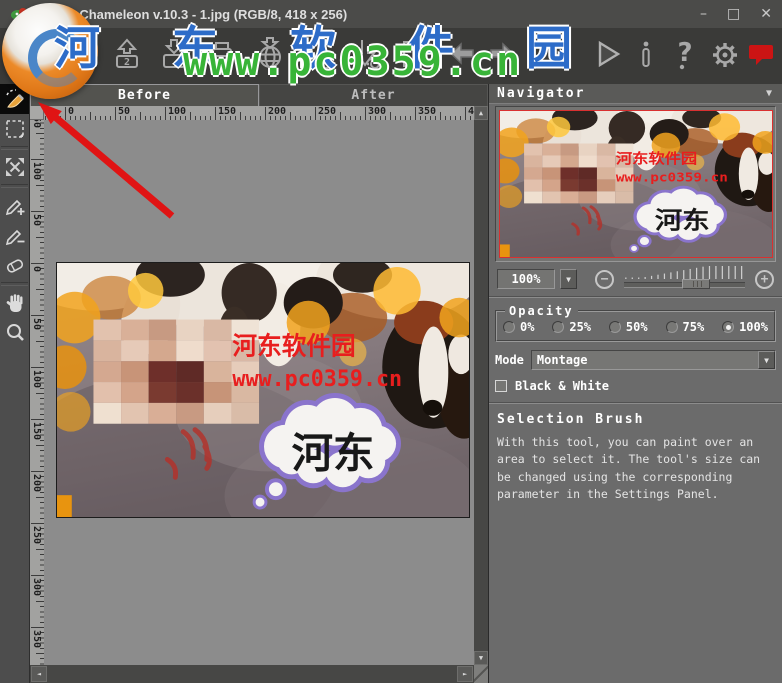 Image resolution: width=782 pixels, height=683 pixels. Describe the element at coordinates (327, 111) in the screenshot. I see `h-ruler-label: 250` at that location.